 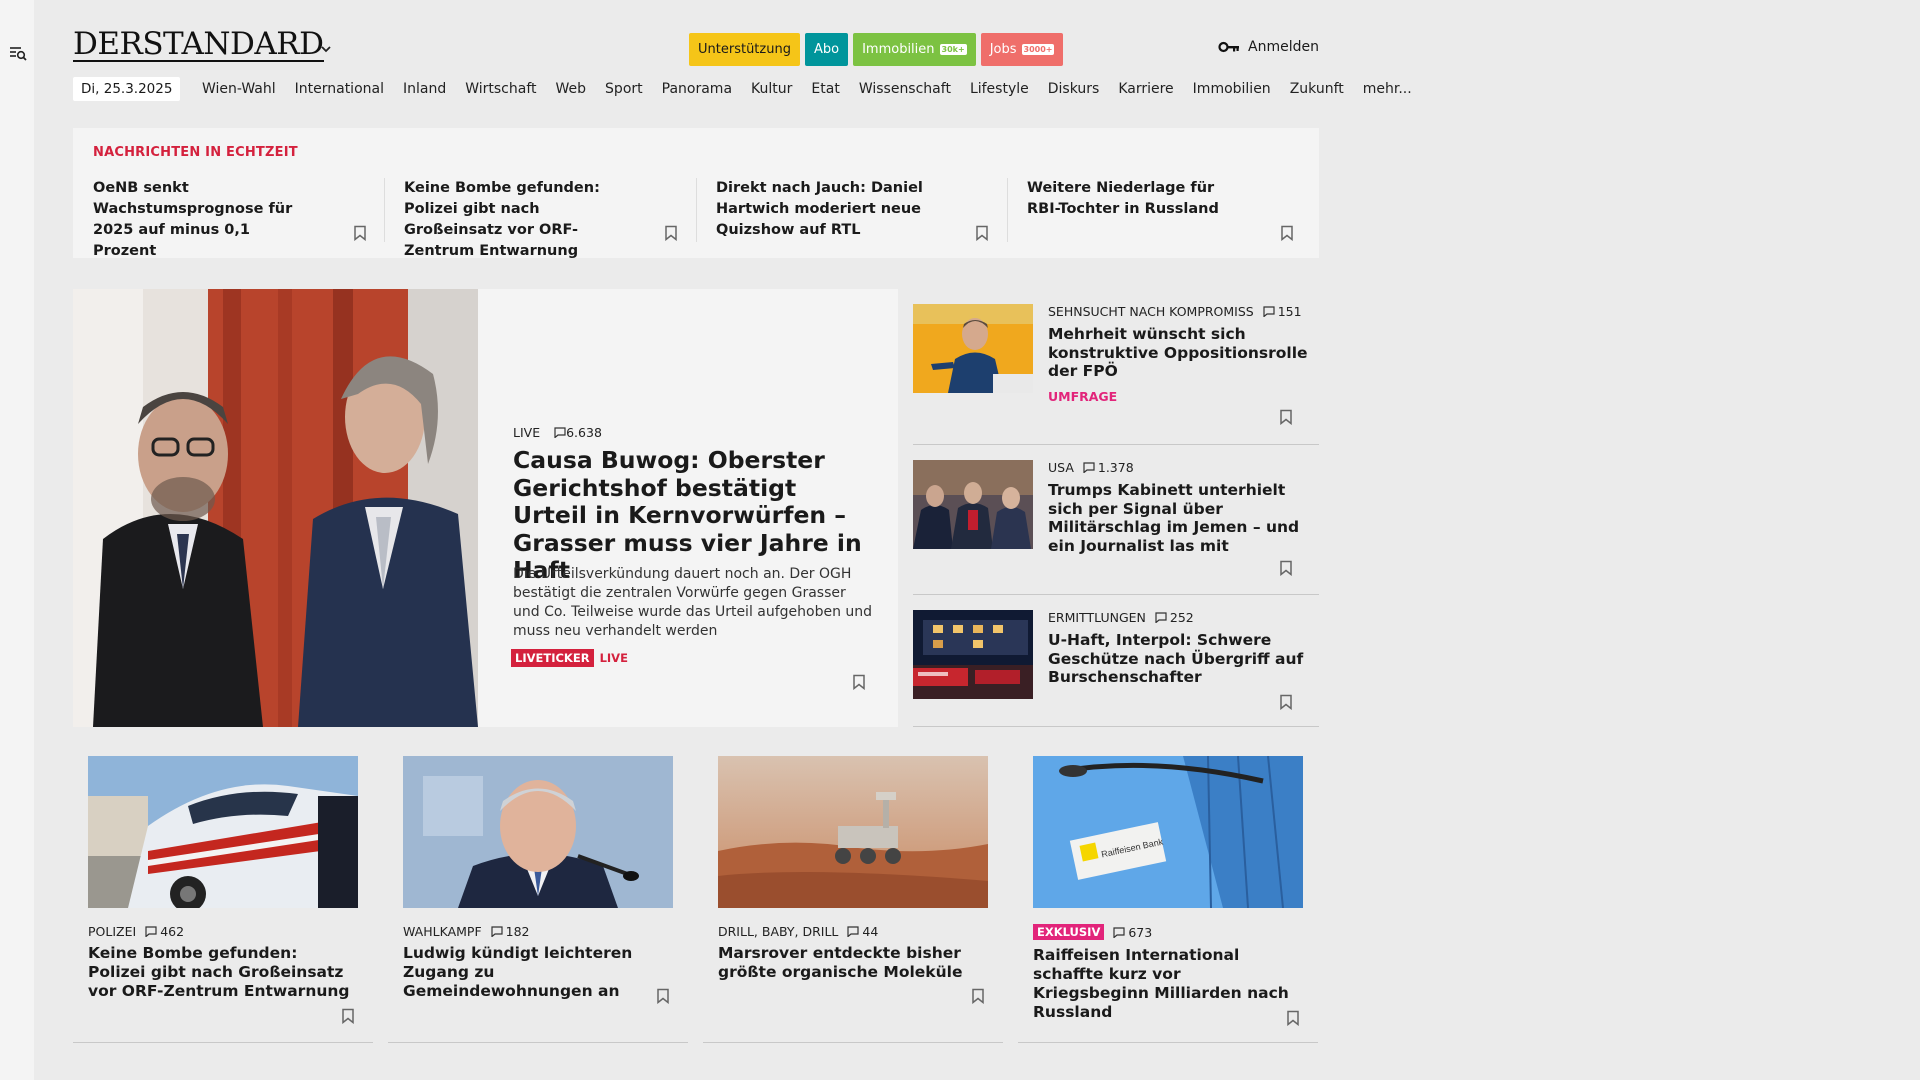 What do you see at coordinates (501, 89) in the screenshot?
I see `nav-item-wirtschaft: Wirtschaft` at bounding box center [501, 89].